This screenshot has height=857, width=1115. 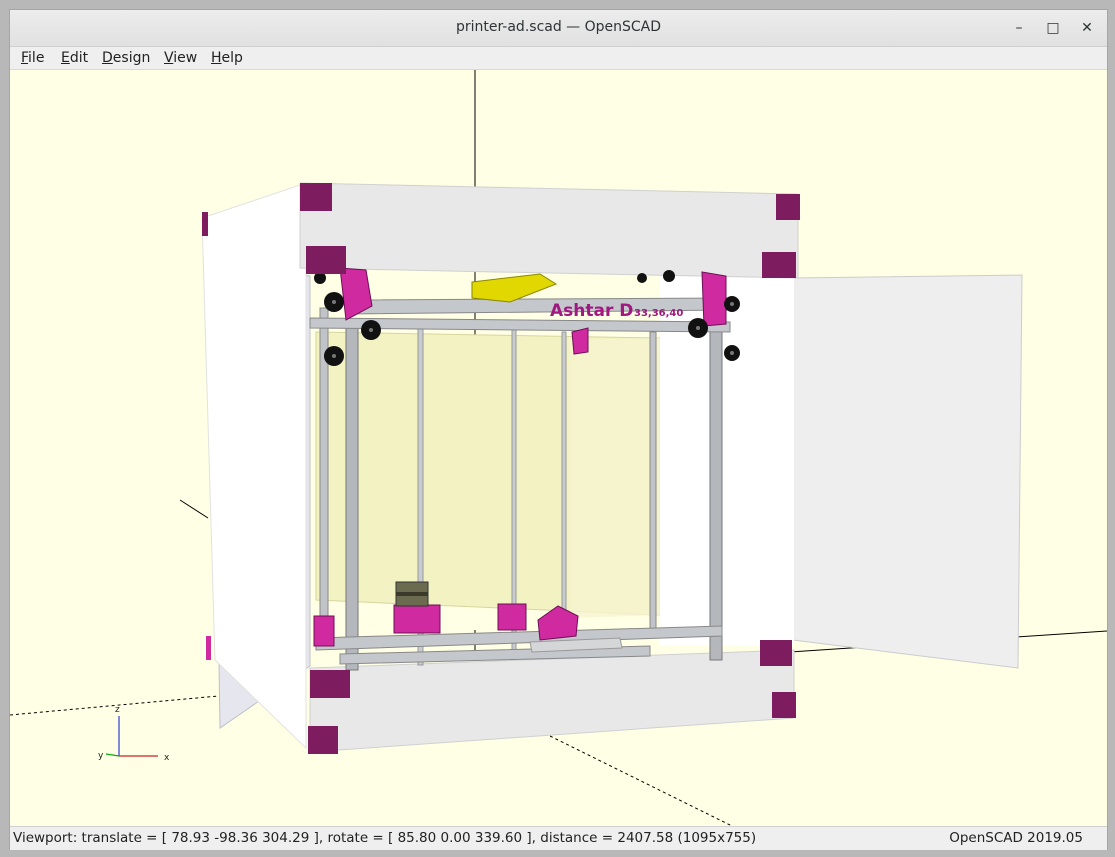 I want to click on close-button: ✕, so click(x=1087, y=28).